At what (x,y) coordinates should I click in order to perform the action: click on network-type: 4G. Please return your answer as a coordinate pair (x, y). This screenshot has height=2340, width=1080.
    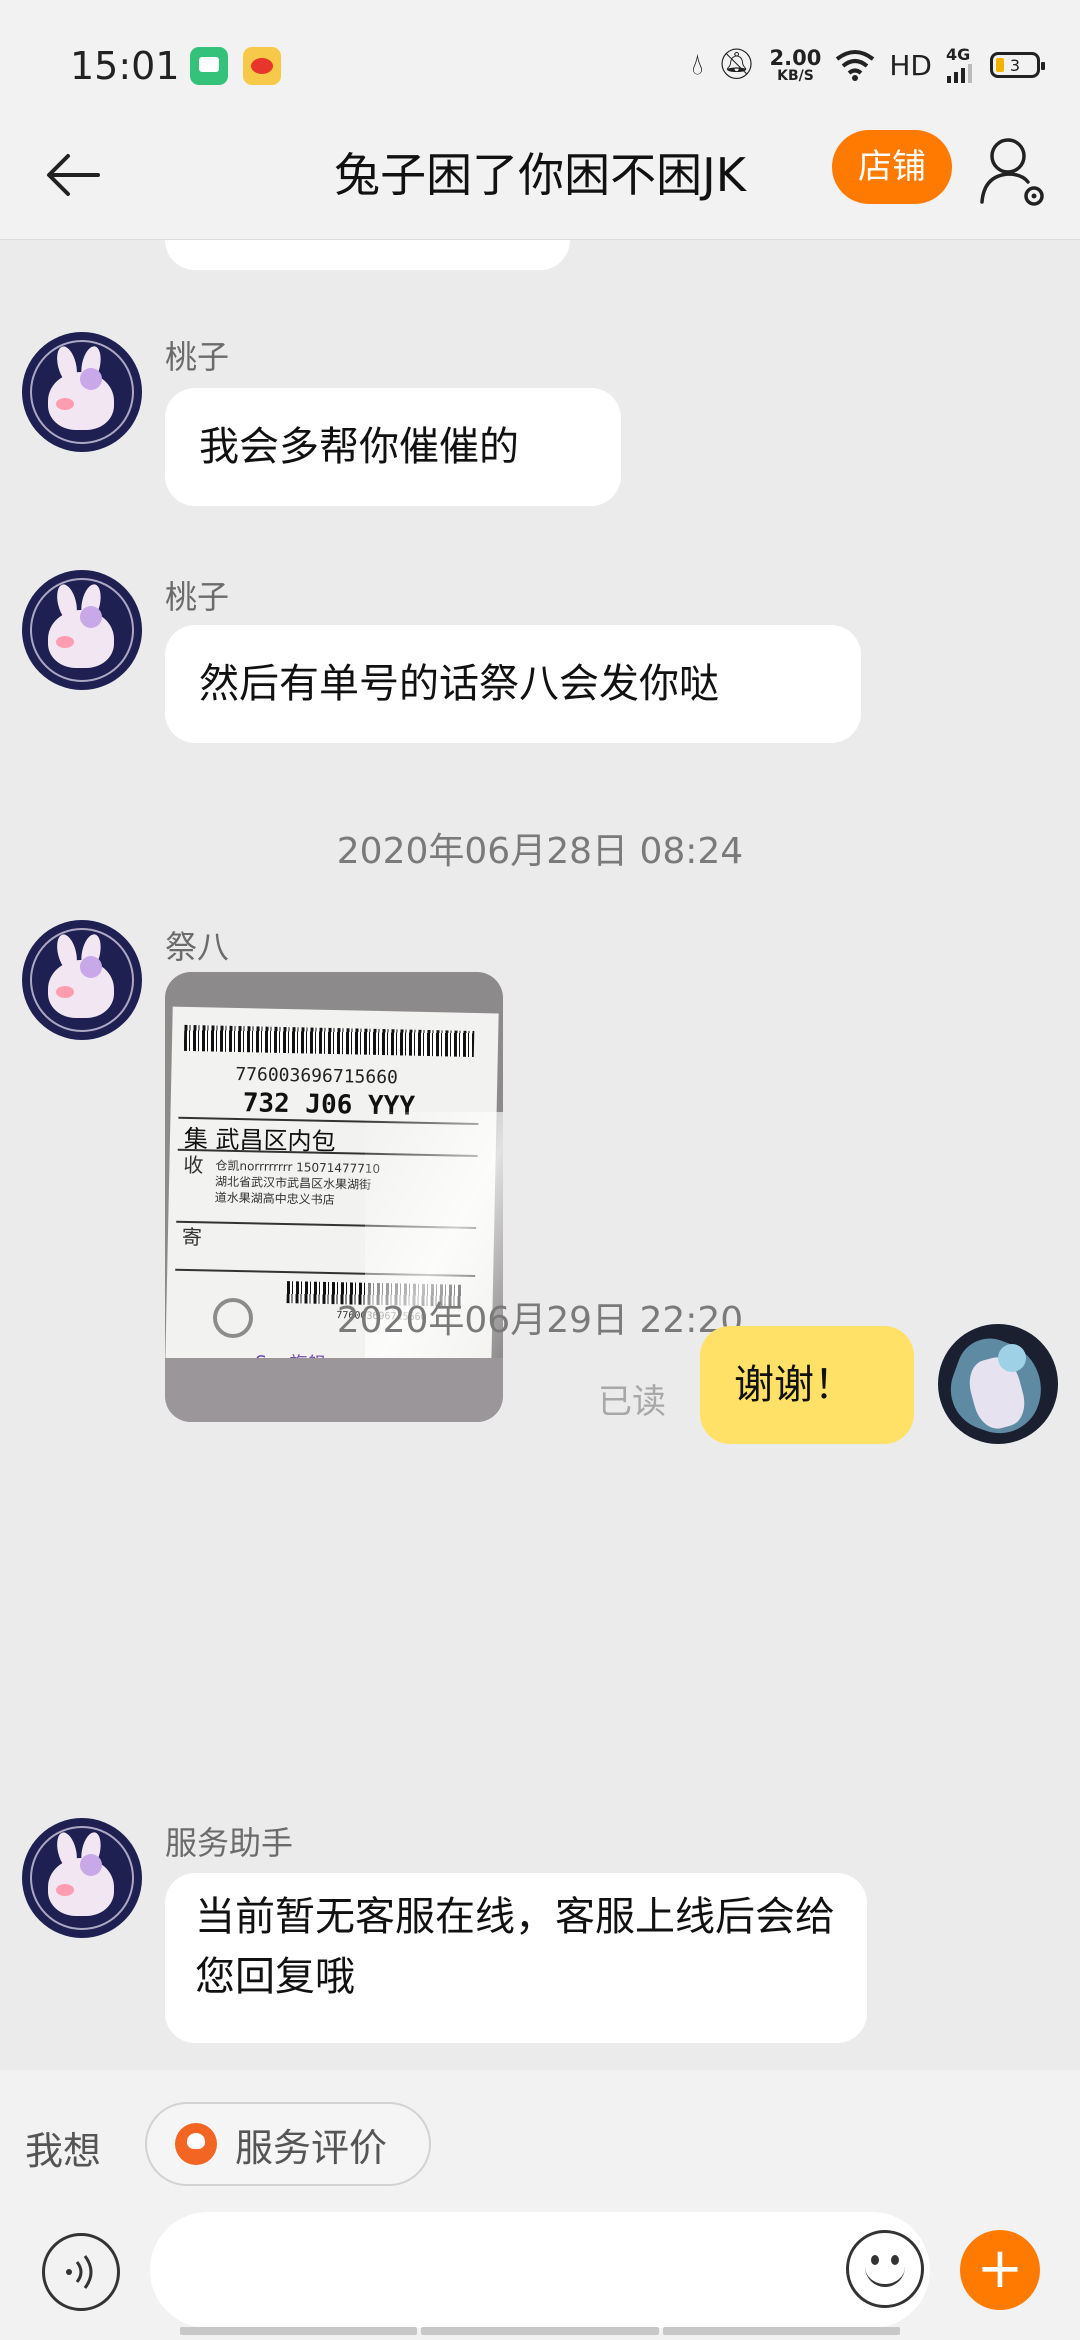
    Looking at the image, I should click on (958, 54).